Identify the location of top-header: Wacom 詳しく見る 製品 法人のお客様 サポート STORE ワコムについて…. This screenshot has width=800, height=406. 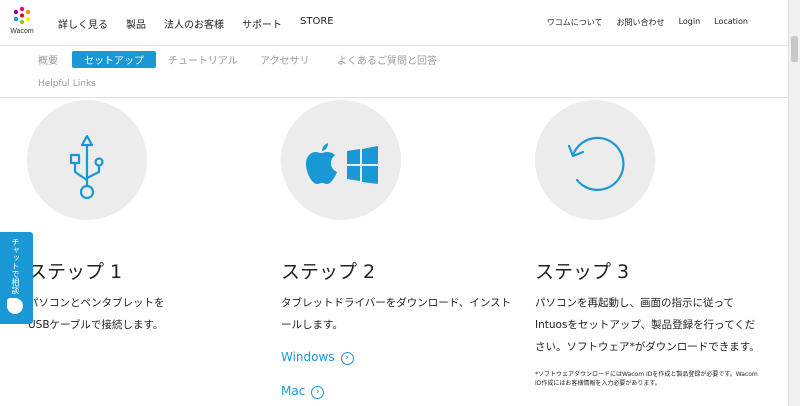
(394, 23).